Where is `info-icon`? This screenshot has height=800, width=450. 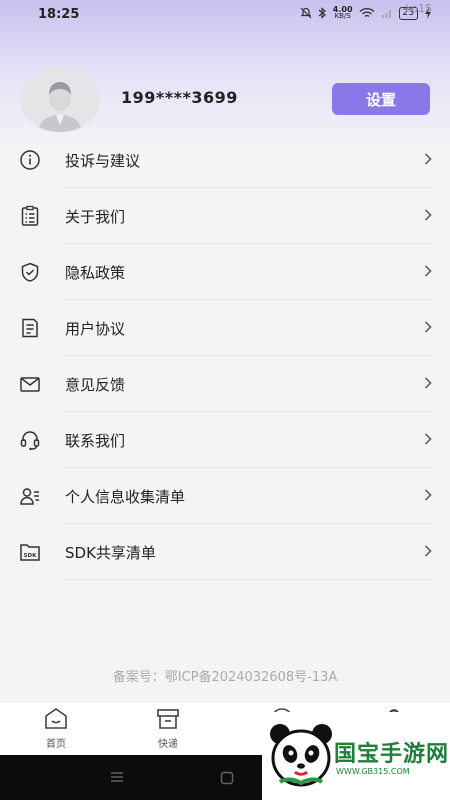
info-icon is located at coordinates (30, 160).